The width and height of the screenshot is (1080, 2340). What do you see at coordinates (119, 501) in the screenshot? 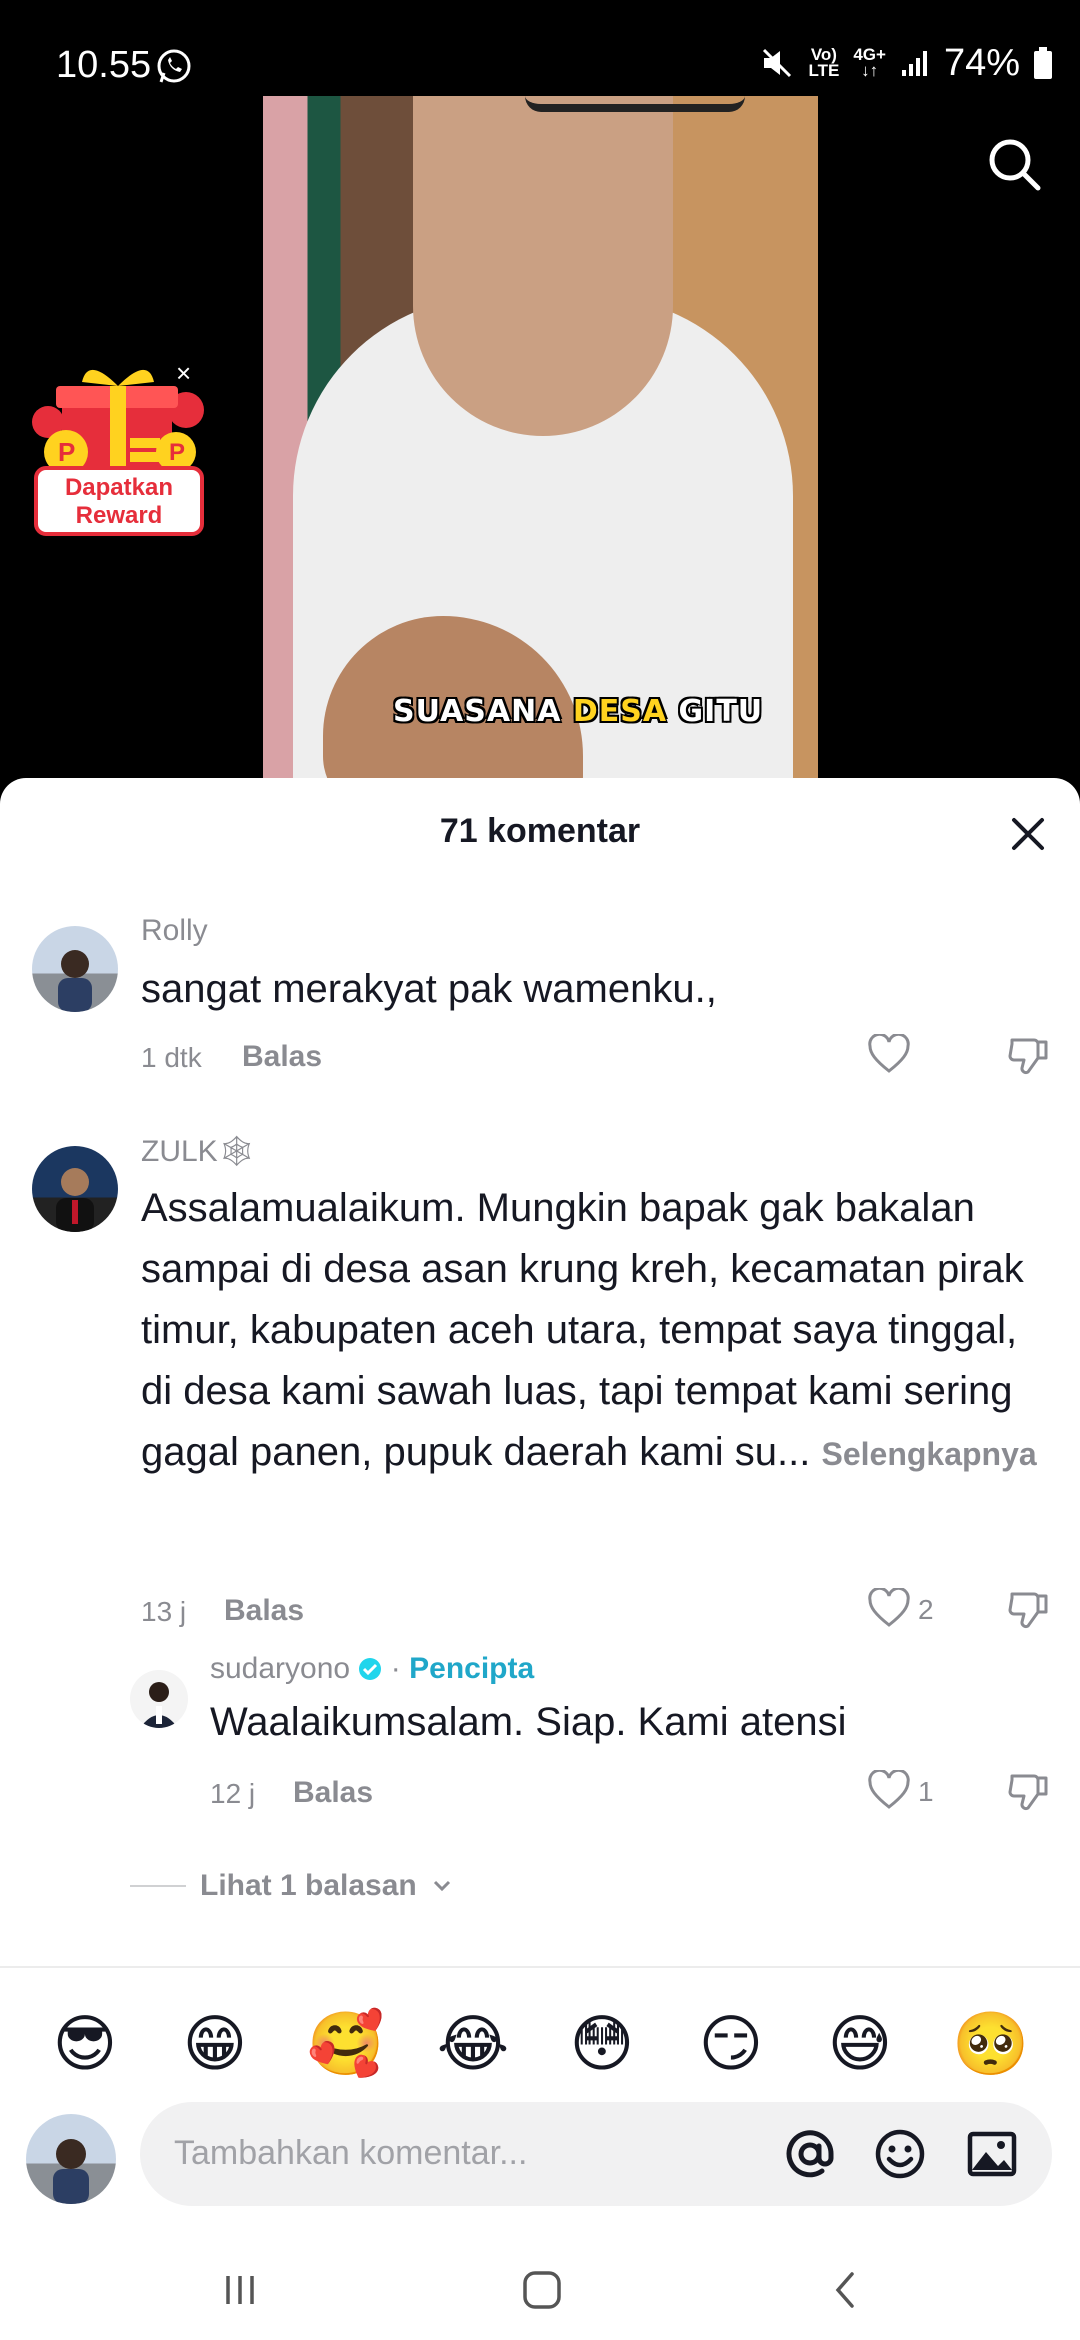
I see `reward-label: Dapatkan Reward` at bounding box center [119, 501].